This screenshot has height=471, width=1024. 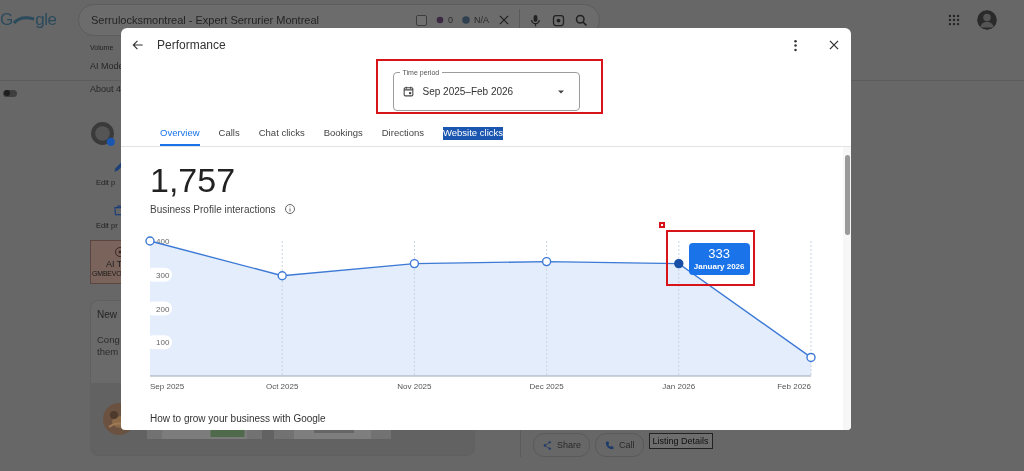 What do you see at coordinates (343, 133) in the screenshot?
I see `tab: Bookings` at bounding box center [343, 133].